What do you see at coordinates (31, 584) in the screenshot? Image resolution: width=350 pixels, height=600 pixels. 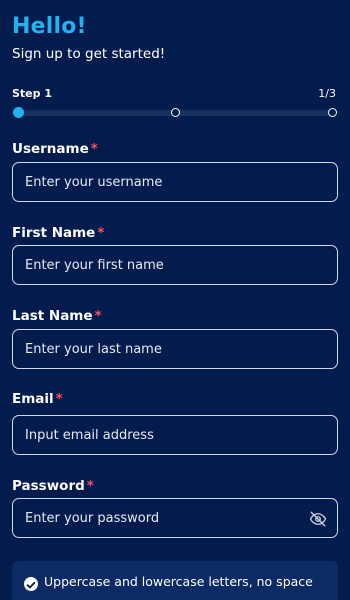 I see `check-circle-icon` at bounding box center [31, 584].